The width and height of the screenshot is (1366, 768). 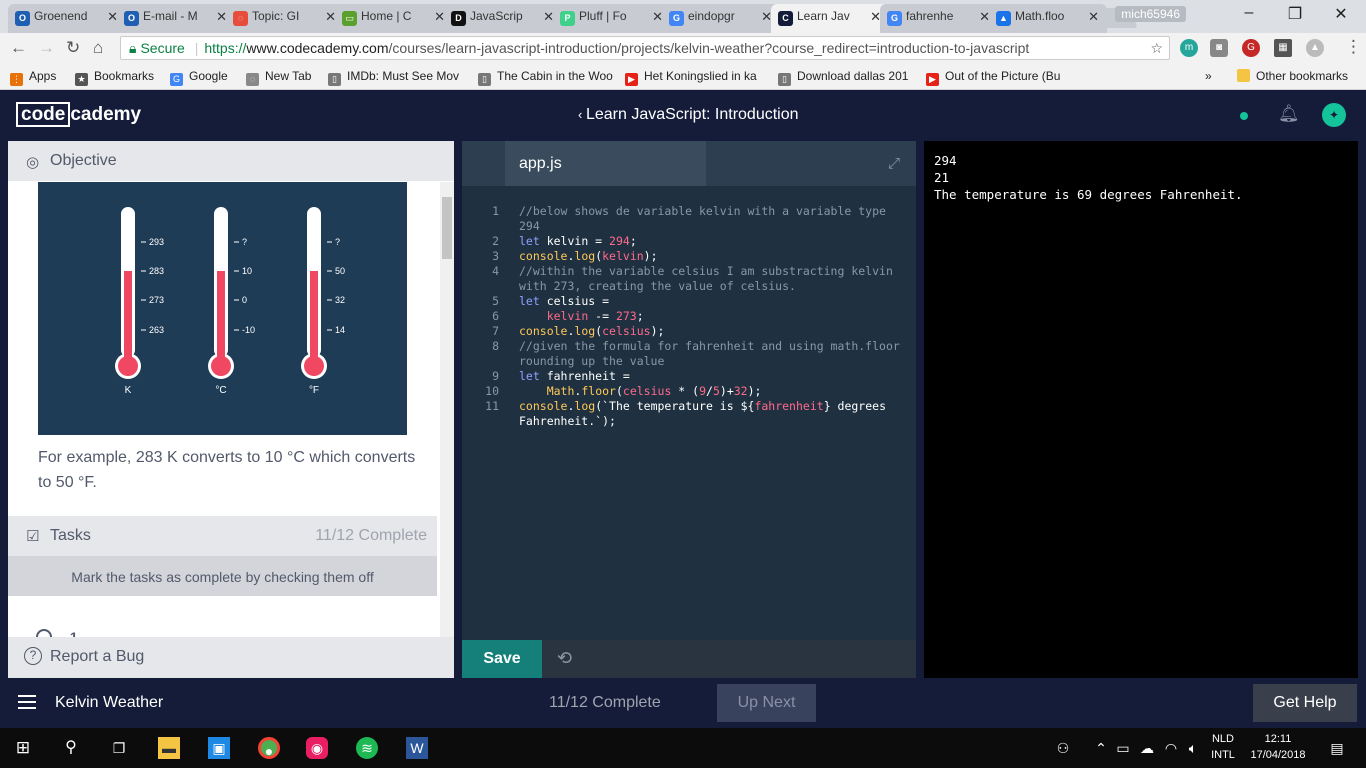 What do you see at coordinates (843, 77) in the screenshot?
I see `bookmark-item: ▯ Download dallas 201` at bounding box center [843, 77].